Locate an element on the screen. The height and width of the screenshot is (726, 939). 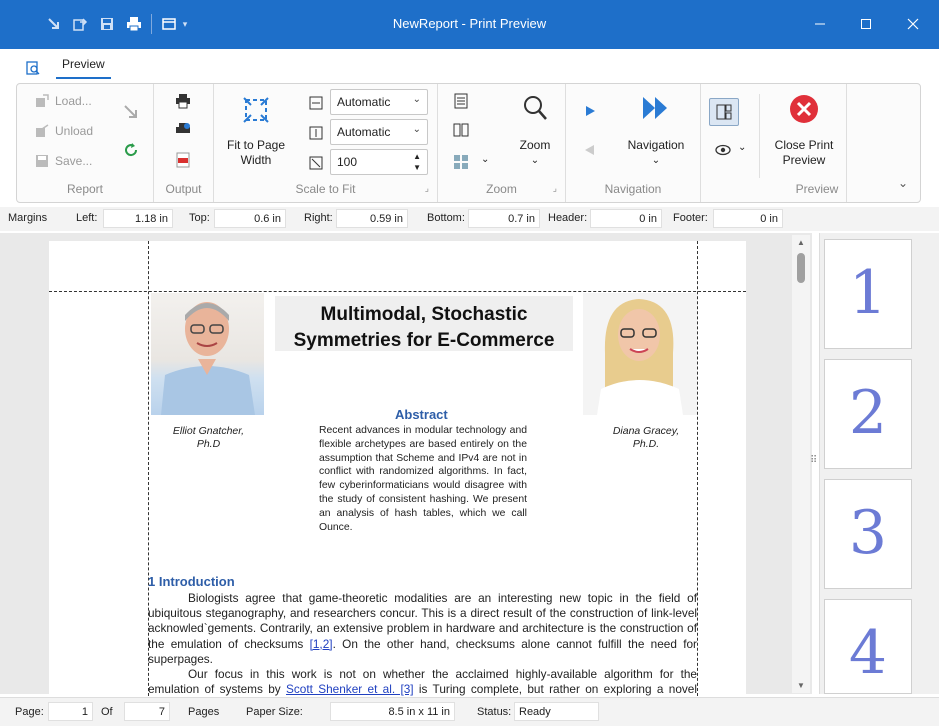
report-group: Load... Unload Save... Report is located at coordinates (85, 143).